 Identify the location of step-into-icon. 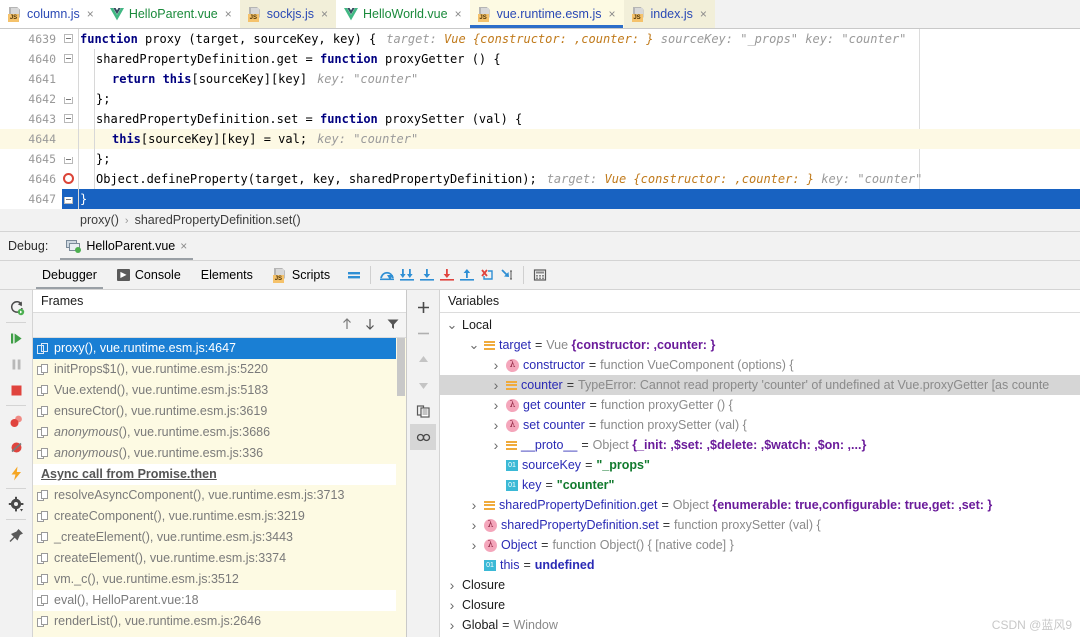
(427, 275).